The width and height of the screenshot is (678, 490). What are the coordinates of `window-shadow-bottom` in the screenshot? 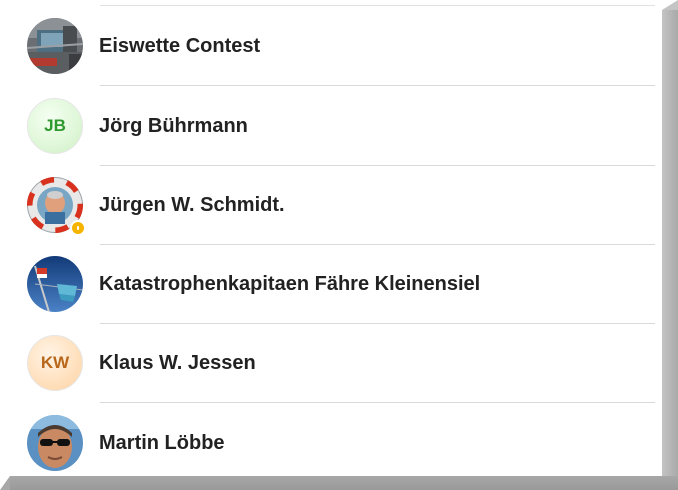 It's located at (344, 483).